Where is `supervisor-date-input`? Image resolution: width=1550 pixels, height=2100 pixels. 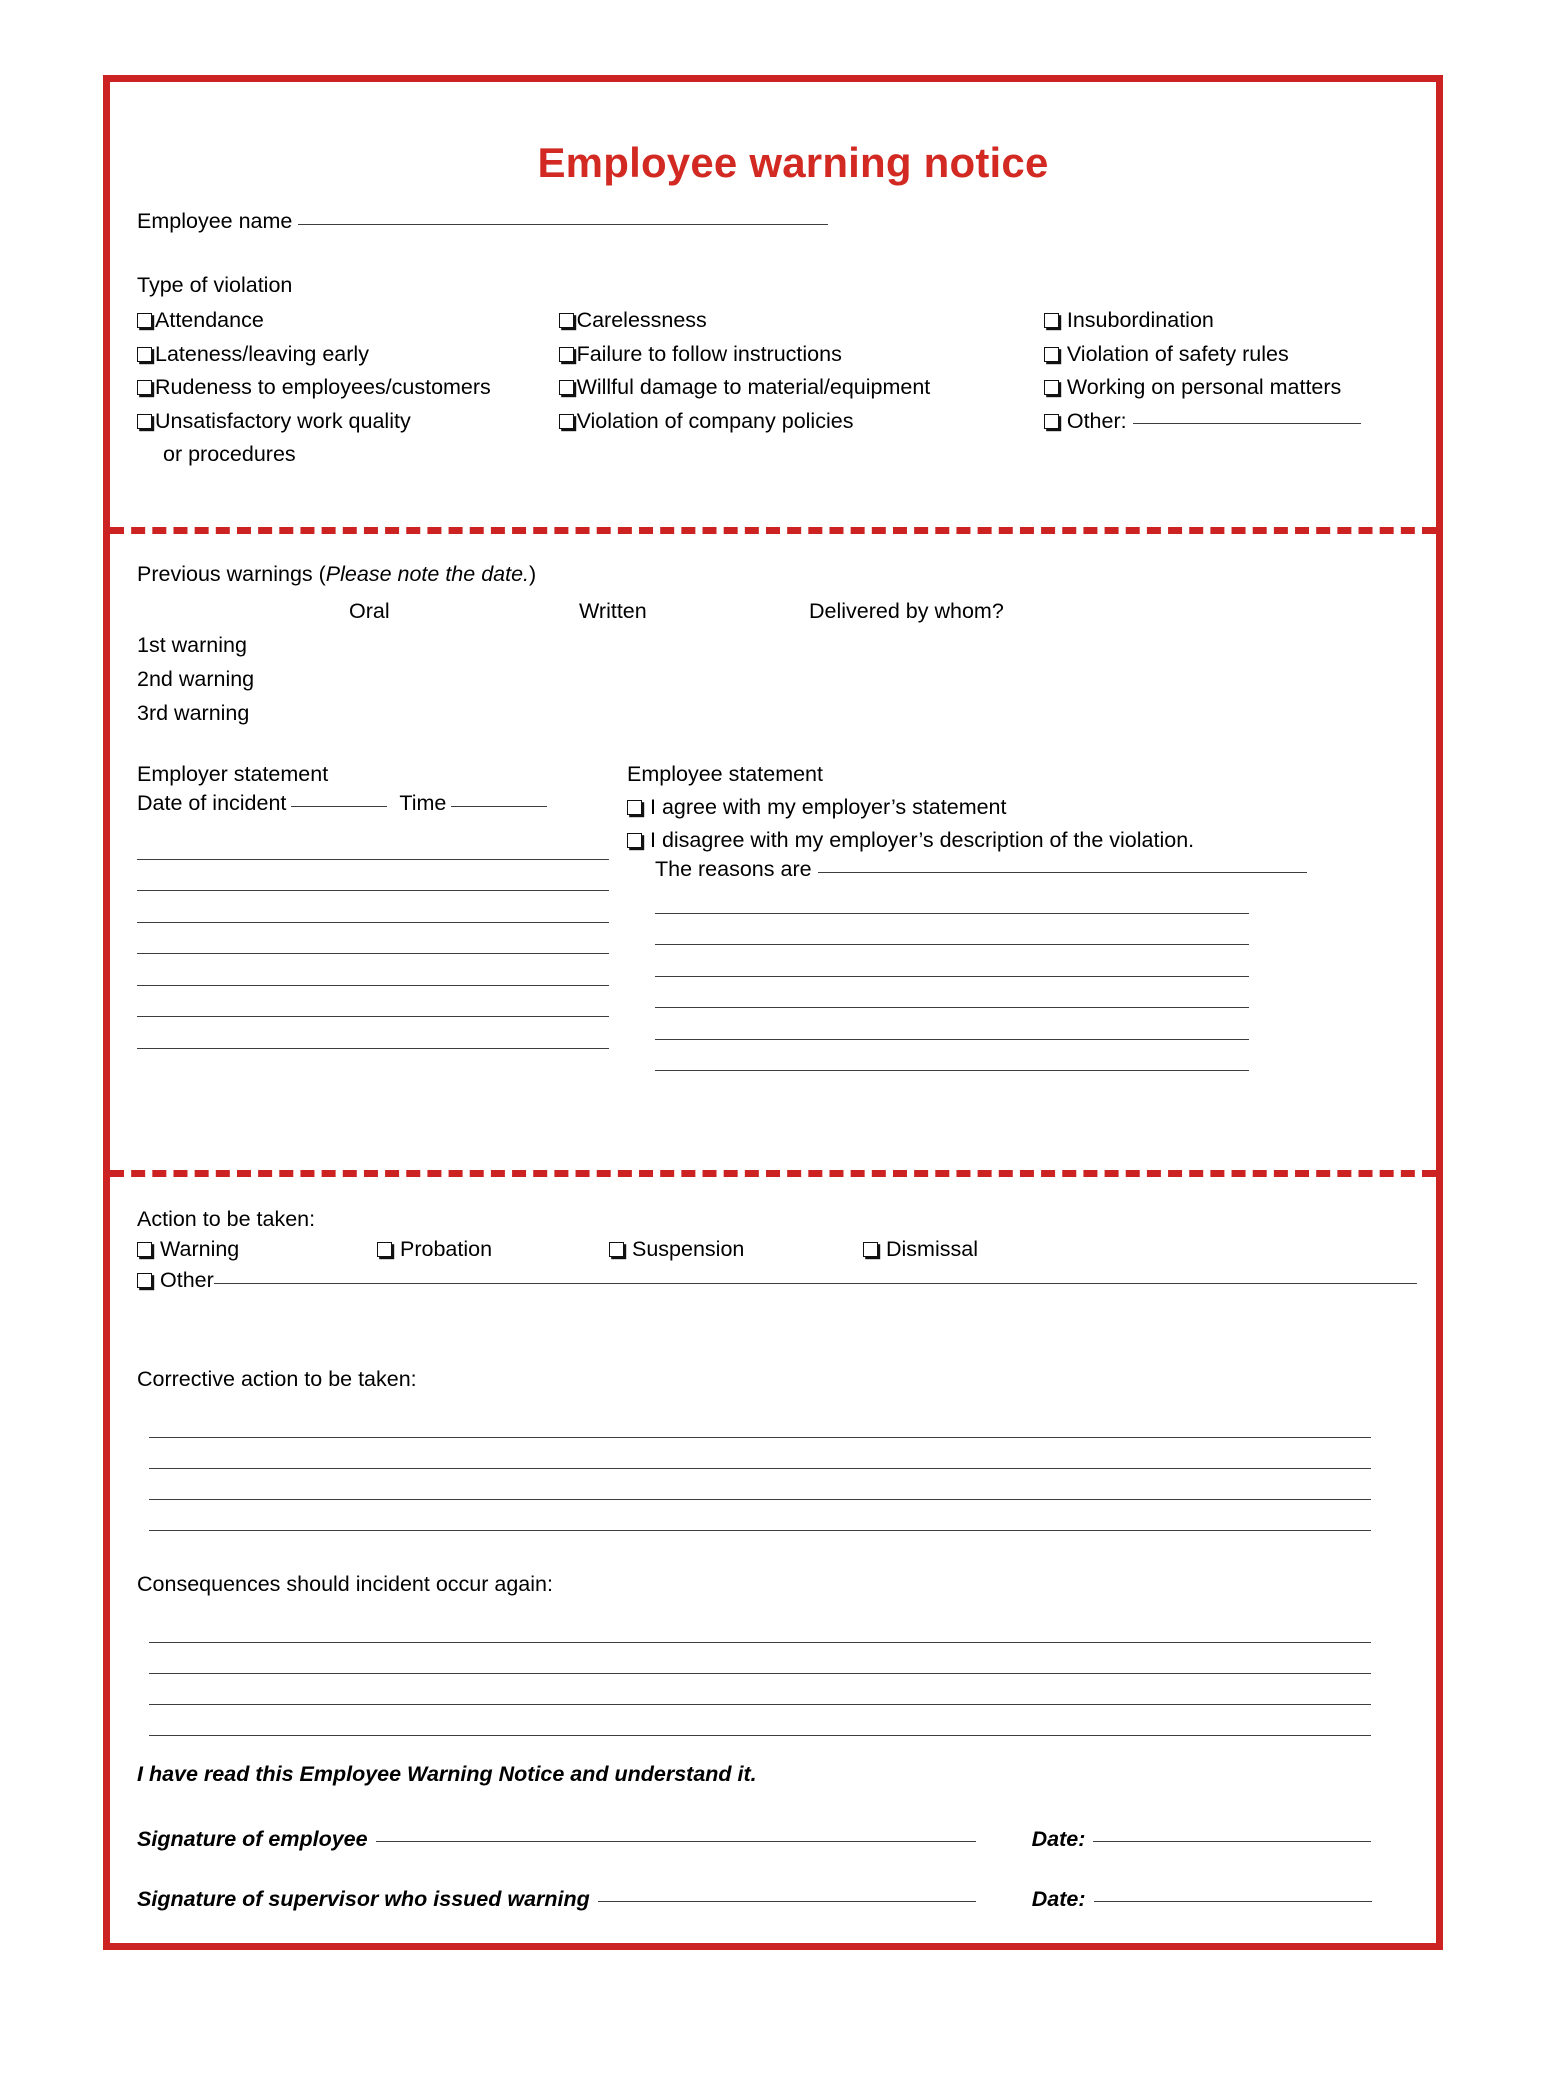 supervisor-date-input is located at coordinates (1232, 1901).